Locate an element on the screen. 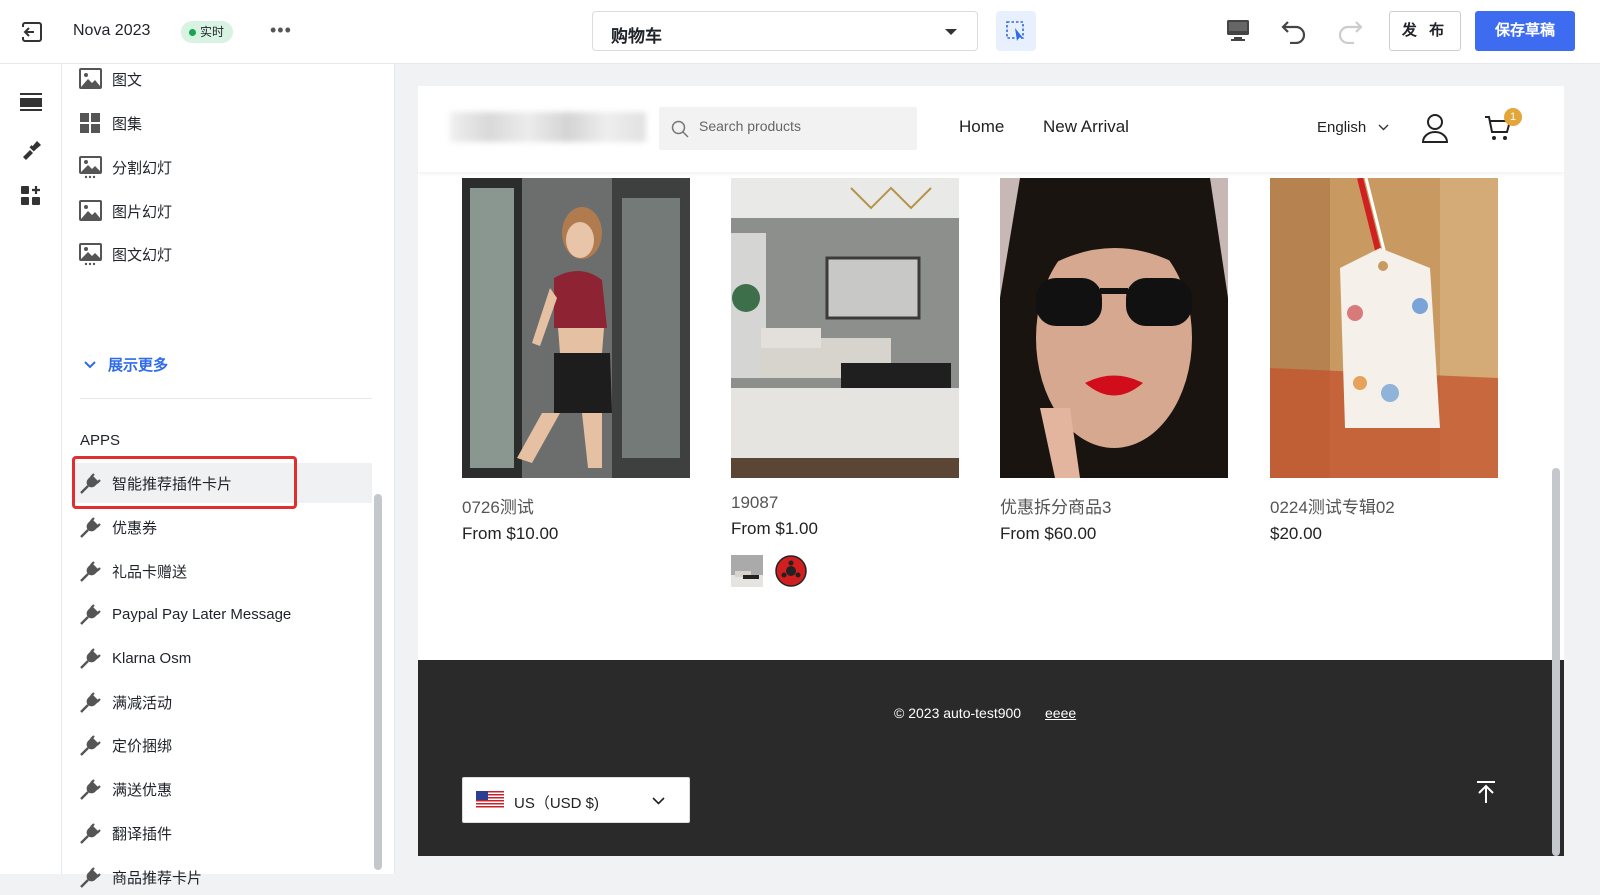 The image size is (1600, 895). app-item-translate: 翻译插件 is located at coordinates (125, 833).